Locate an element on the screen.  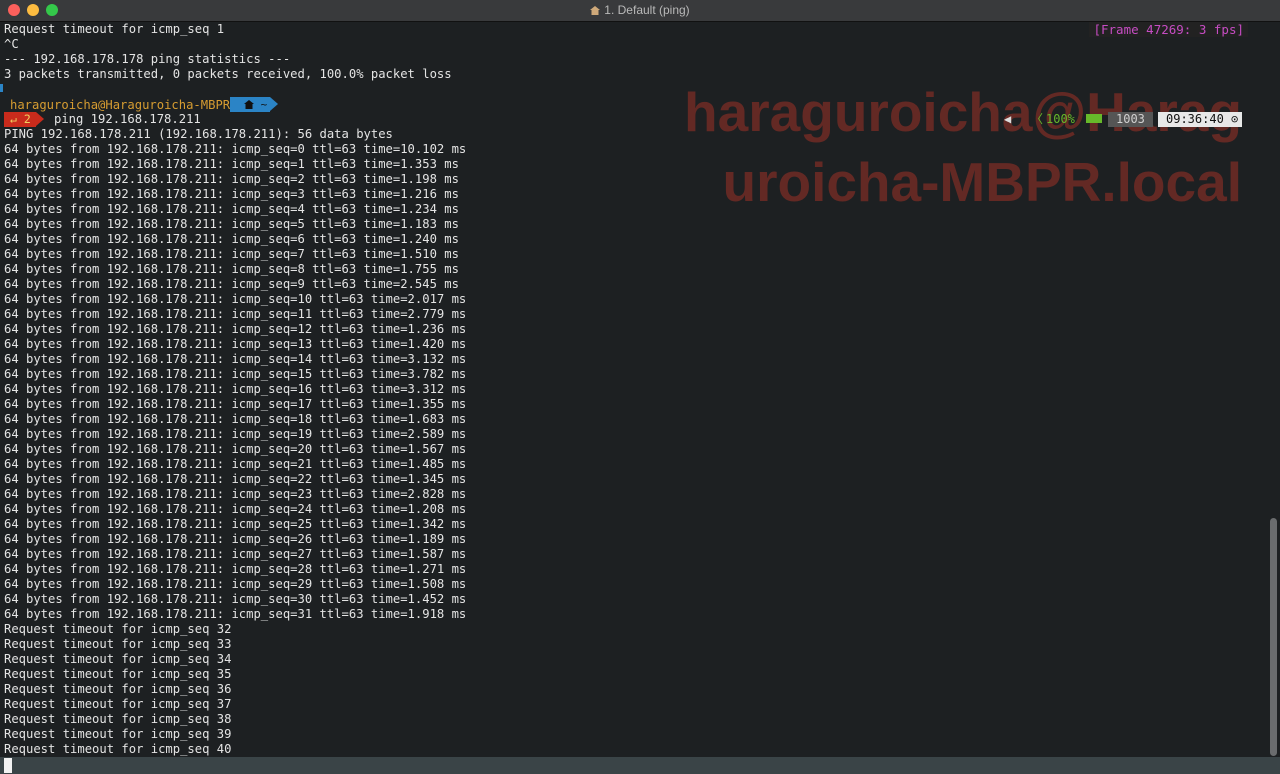
arrow-left-icon: ◀ is located at coordinates (1008, 119).